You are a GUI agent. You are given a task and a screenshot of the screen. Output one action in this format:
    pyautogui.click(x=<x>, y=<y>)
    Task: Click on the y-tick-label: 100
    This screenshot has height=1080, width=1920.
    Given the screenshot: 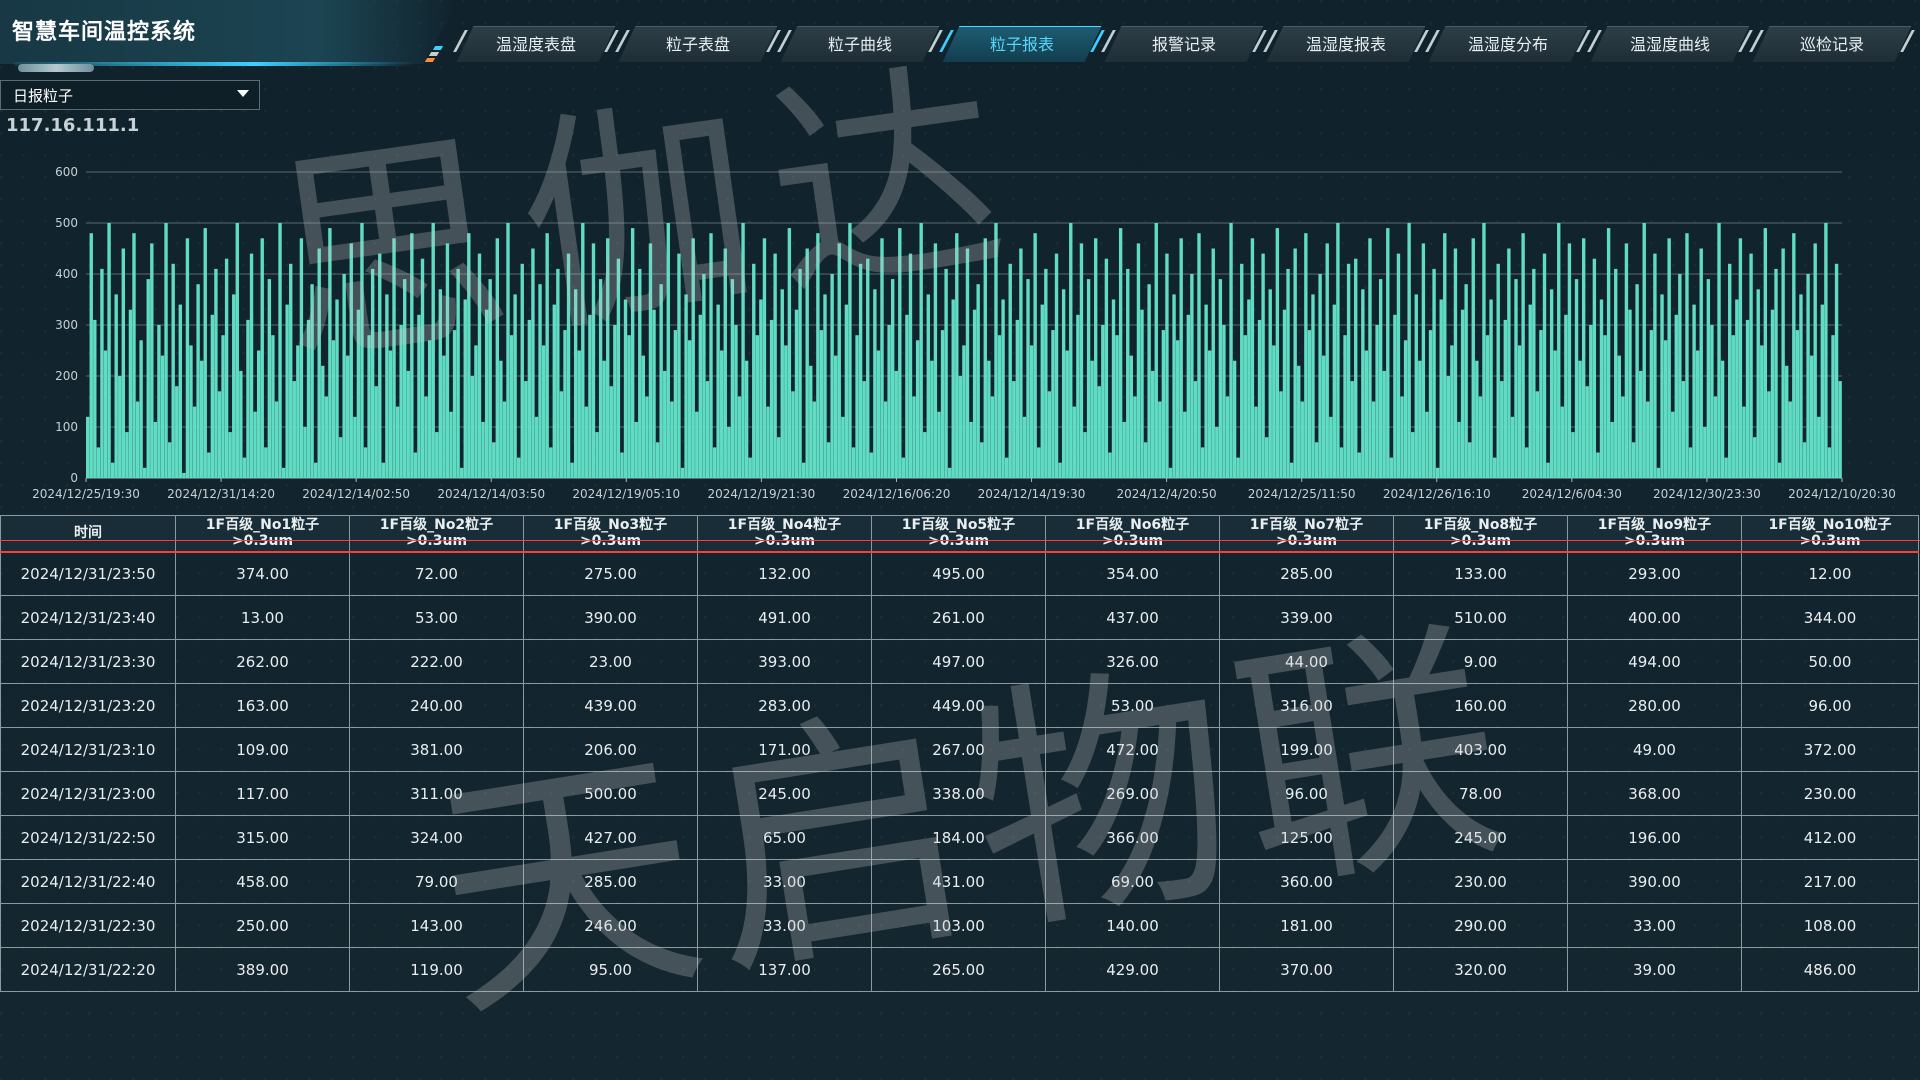 What is the action you would take?
    pyautogui.click(x=66, y=427)
    